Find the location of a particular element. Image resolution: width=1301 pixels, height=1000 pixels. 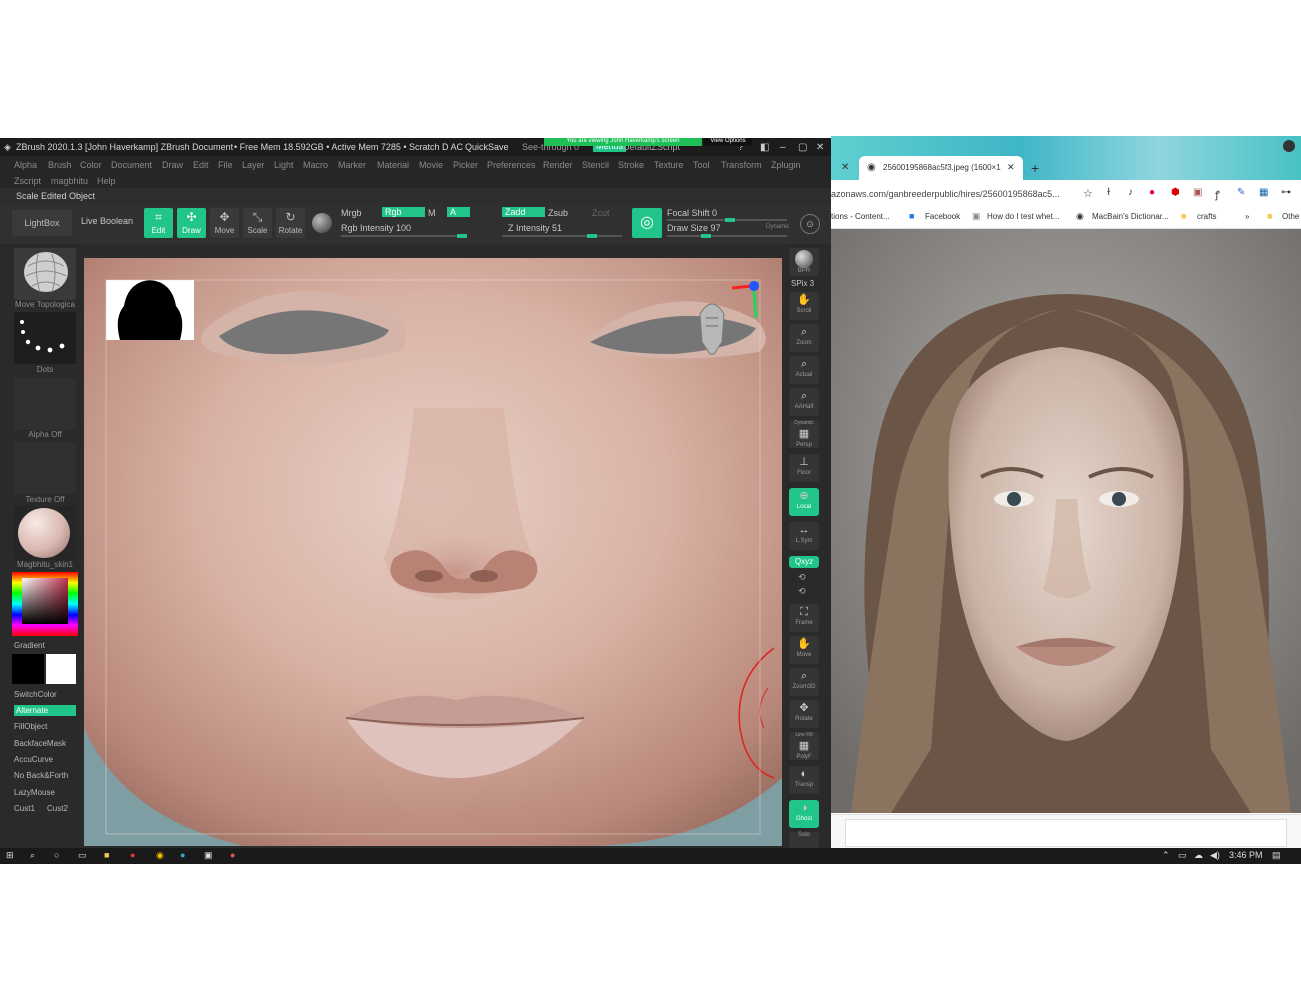

extension-icon: ɫ is located at coordinates (1108, 192).